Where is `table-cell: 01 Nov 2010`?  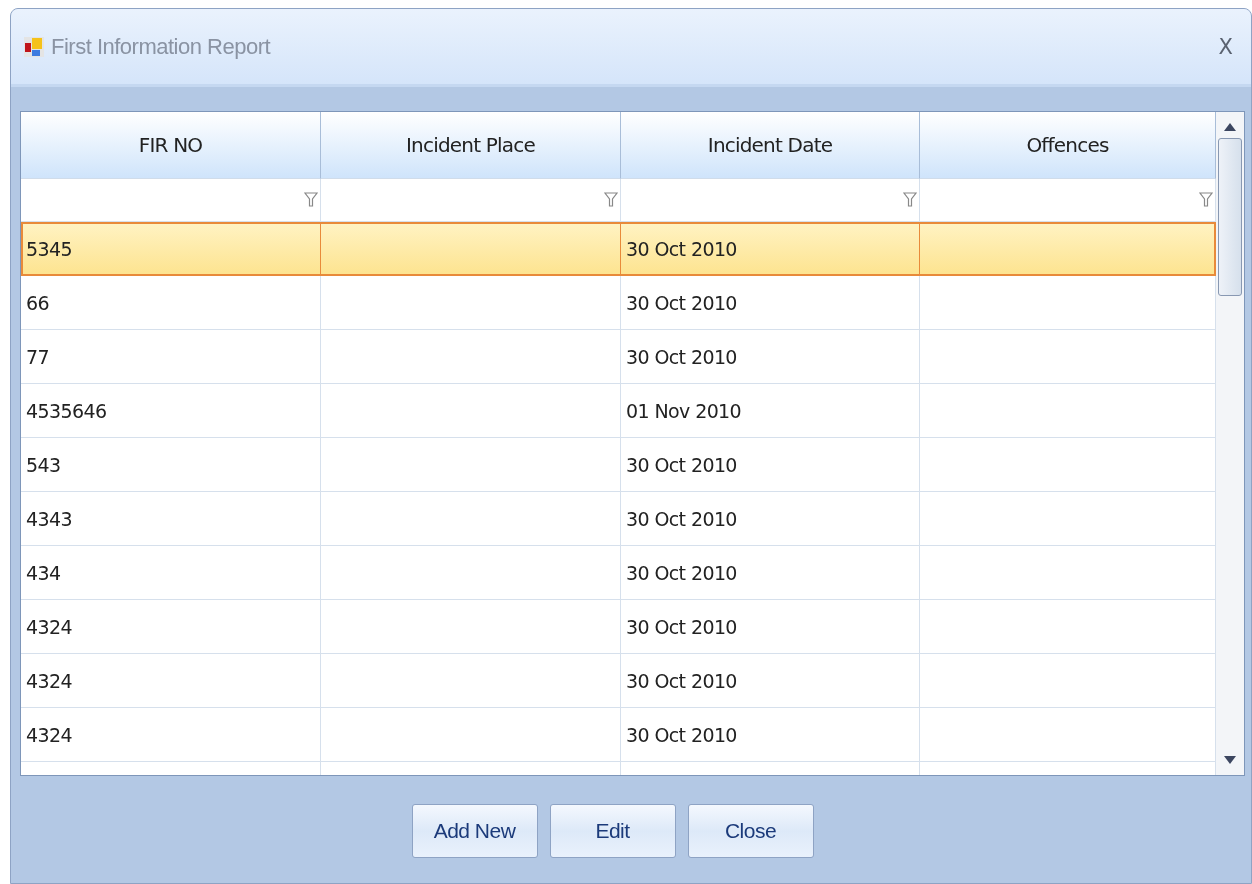 table-cell: 01 Nov 2010 is located at coordinates (770, 411).